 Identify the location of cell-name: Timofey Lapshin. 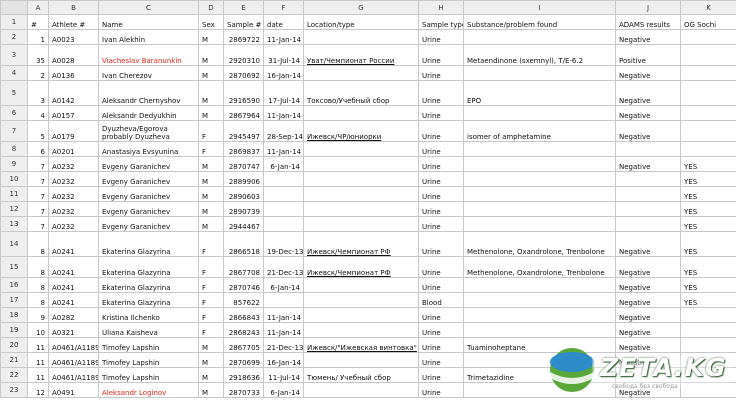
(148, 360).